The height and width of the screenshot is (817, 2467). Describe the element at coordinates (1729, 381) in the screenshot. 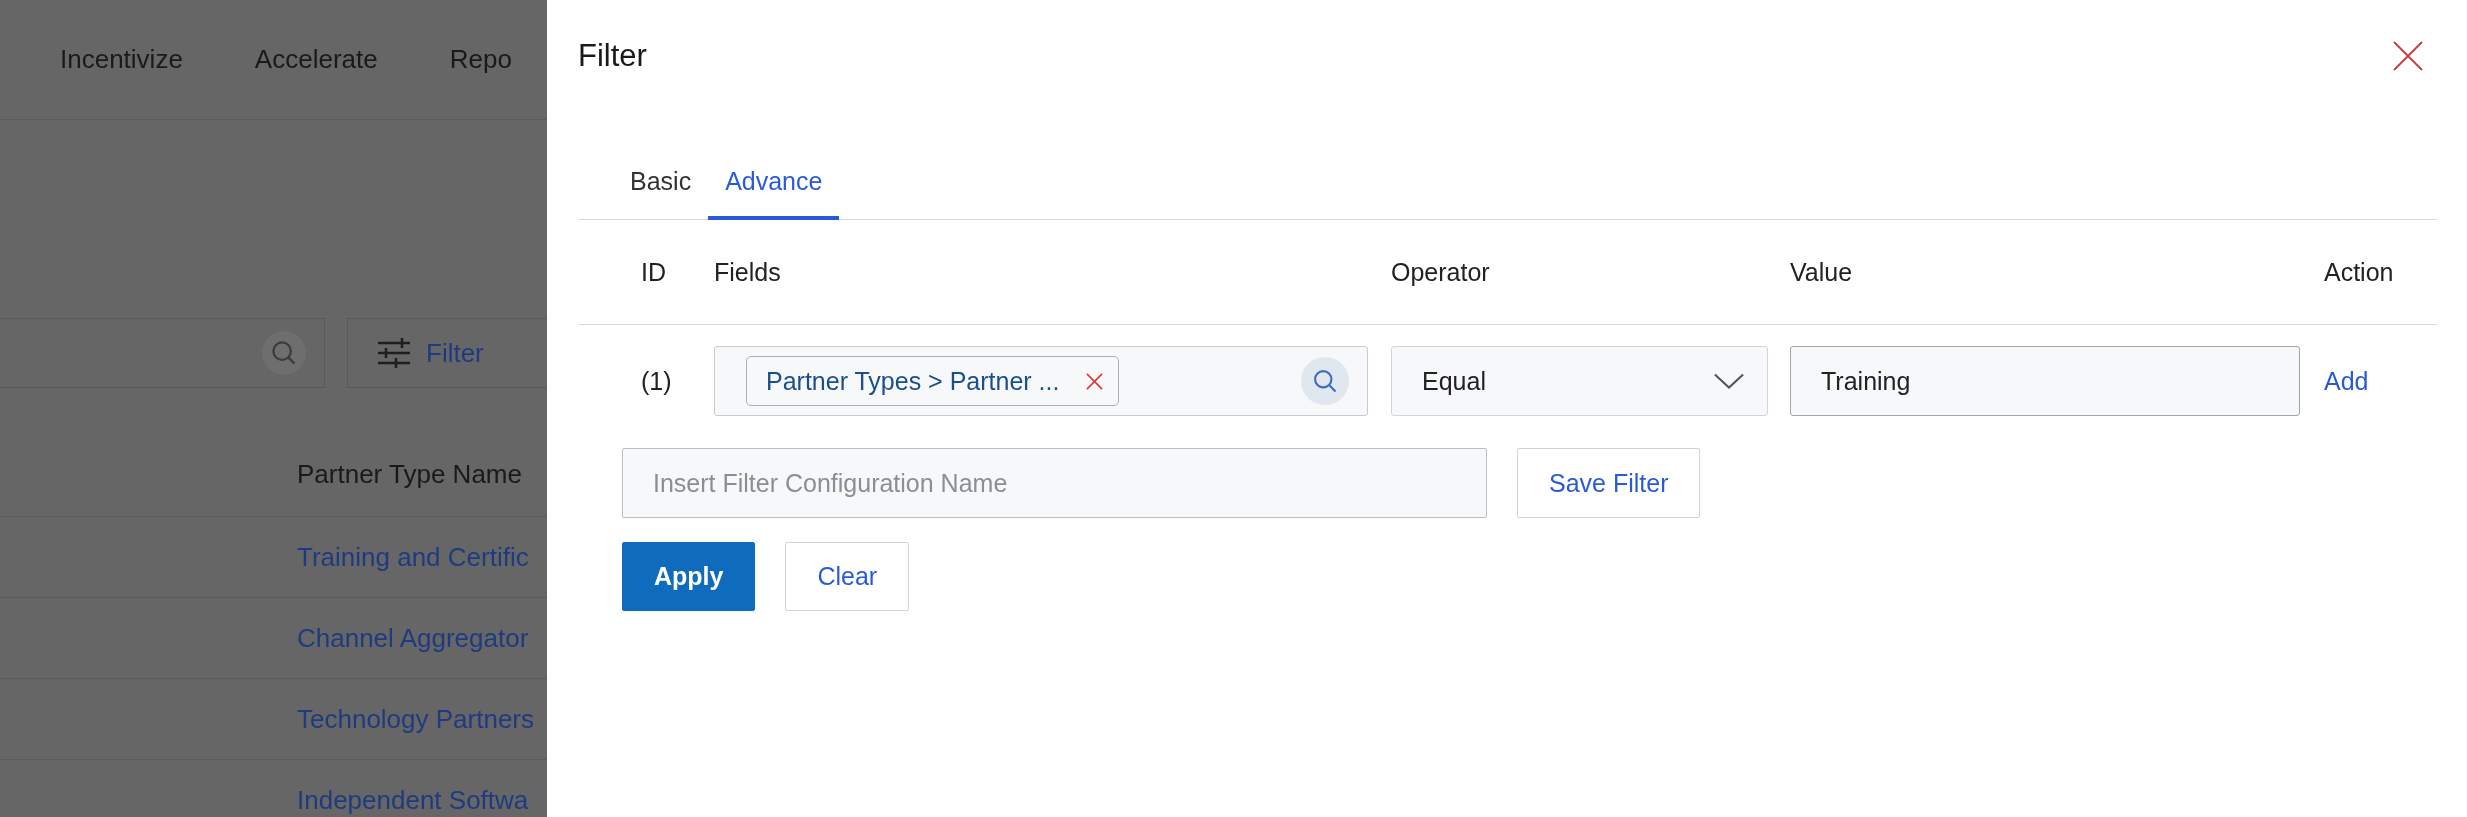

I see `chevron-down-icon` at that location.